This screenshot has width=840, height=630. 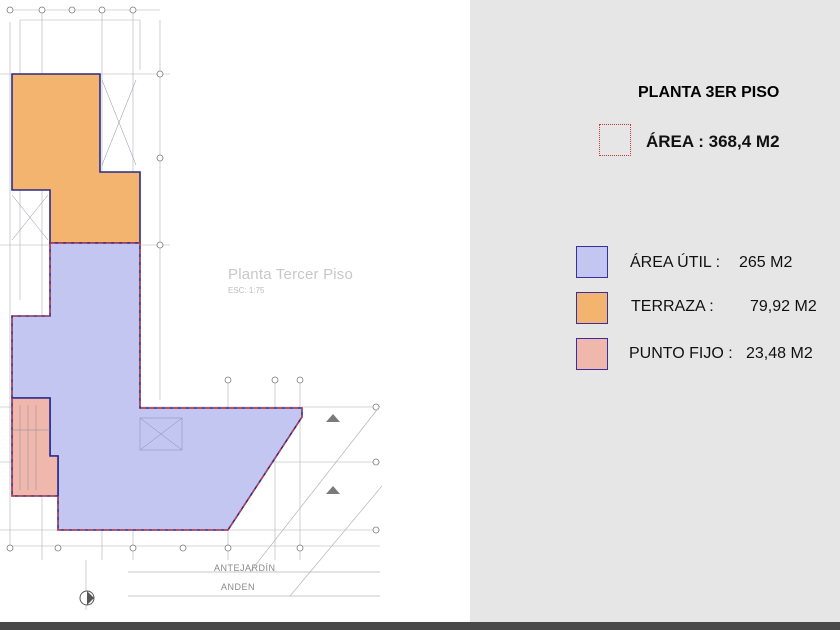 What do you see at coordinates (783, 306) in the screenshot?
I see `terrace-value: 79,92 M2` at bounding box center [783, 306].